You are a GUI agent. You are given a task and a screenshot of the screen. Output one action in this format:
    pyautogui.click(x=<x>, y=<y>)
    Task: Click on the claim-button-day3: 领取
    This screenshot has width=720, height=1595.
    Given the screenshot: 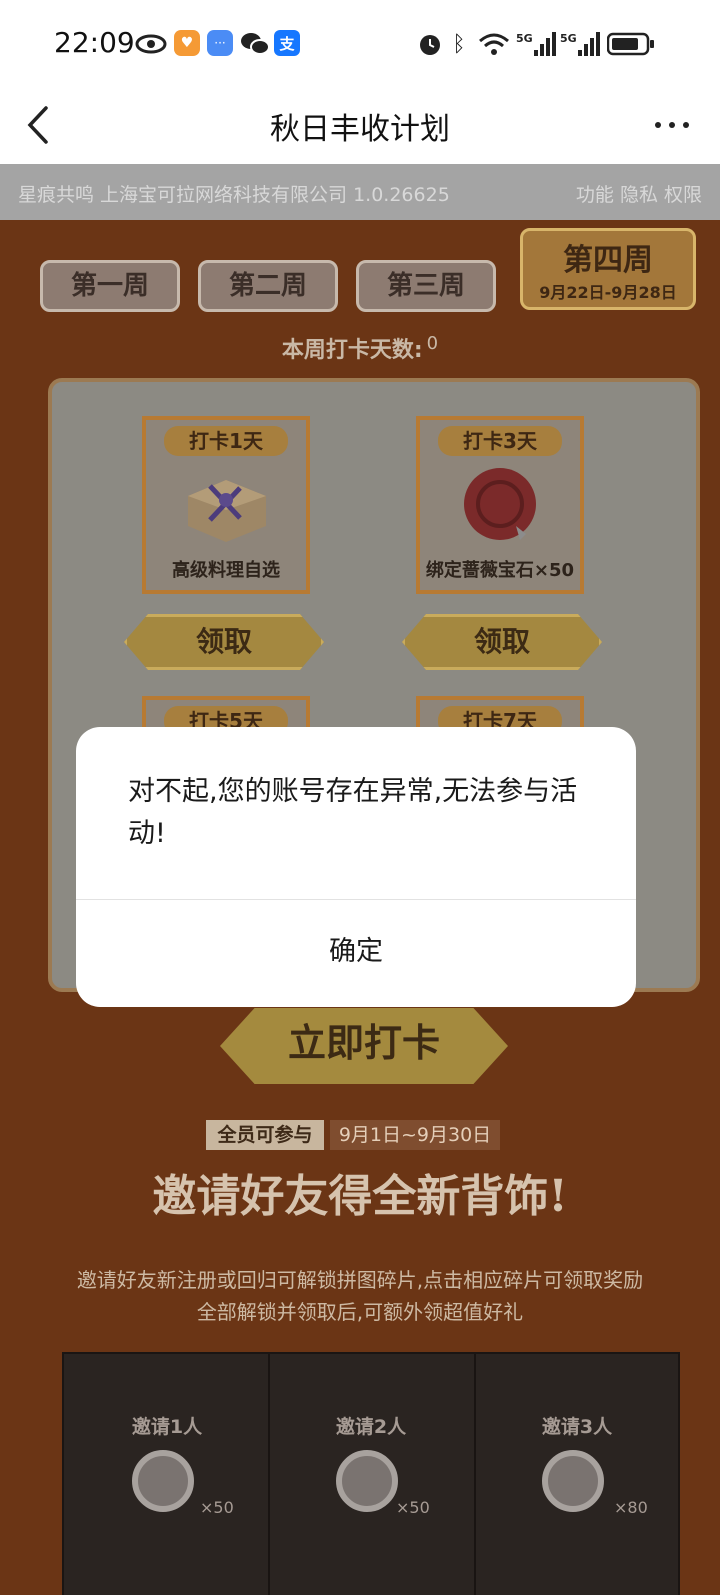 What is the action you would take?
    pyautogui.click(x=502, y=642)
    